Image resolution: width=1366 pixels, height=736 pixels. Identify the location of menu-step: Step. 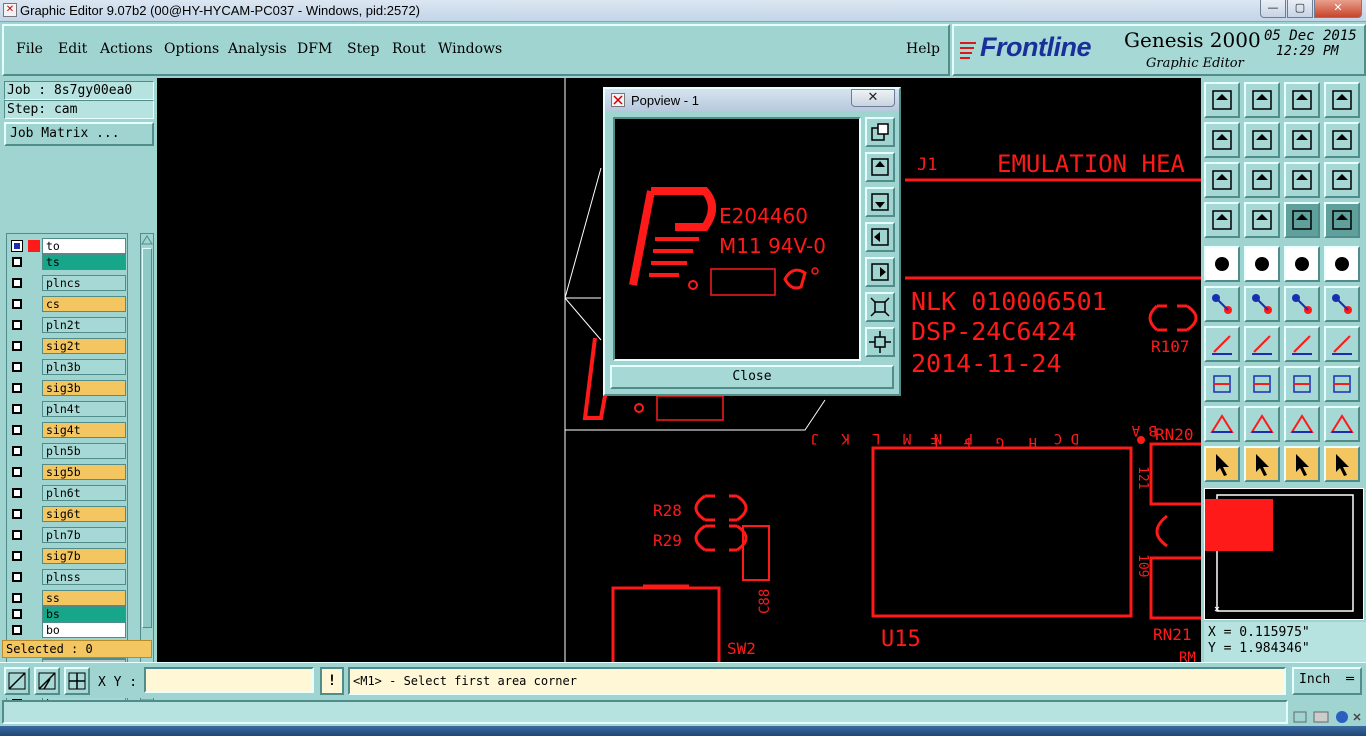
(363, 49).